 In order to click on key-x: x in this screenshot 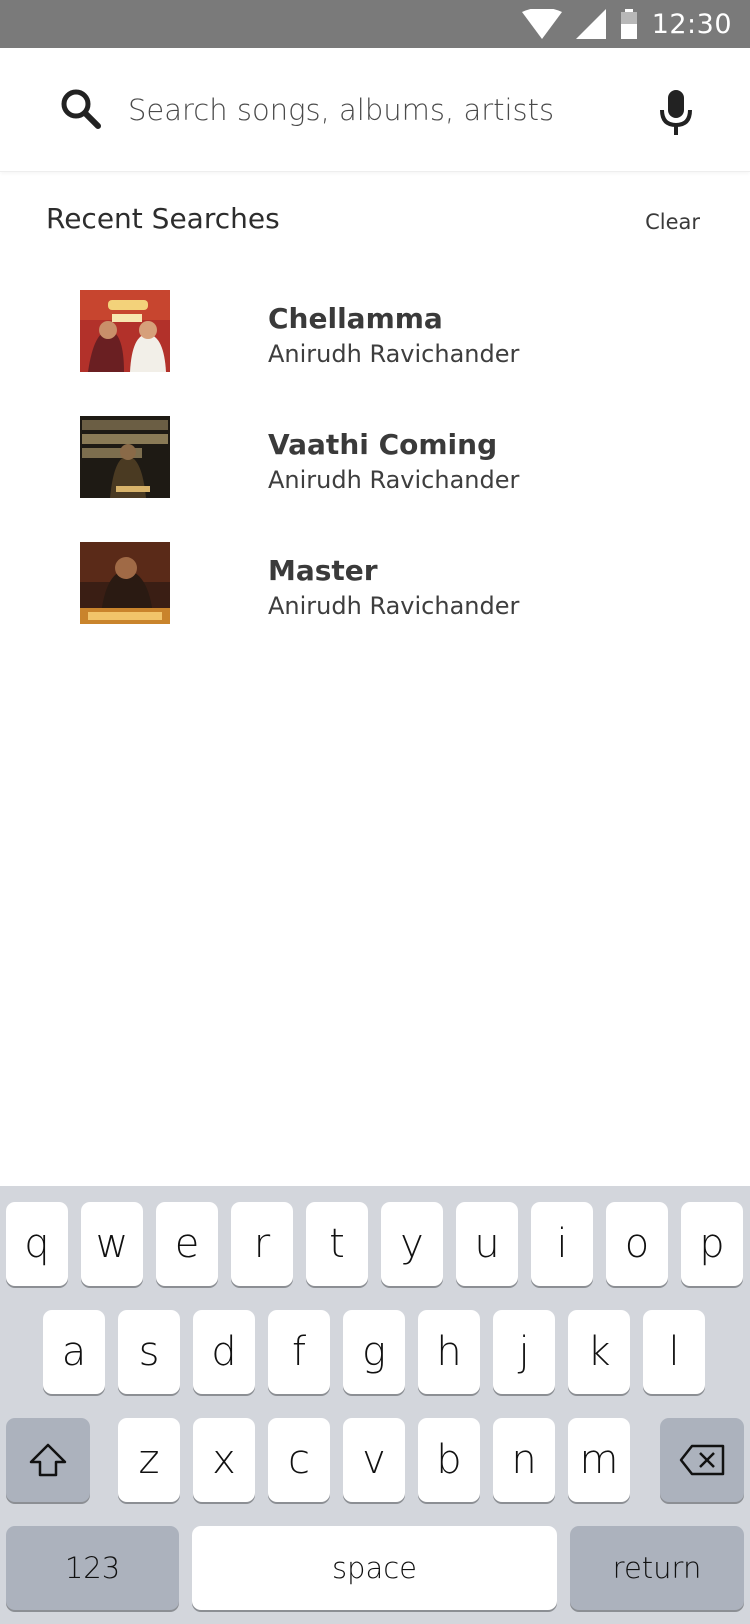, I will do `click(224, 1460)`.